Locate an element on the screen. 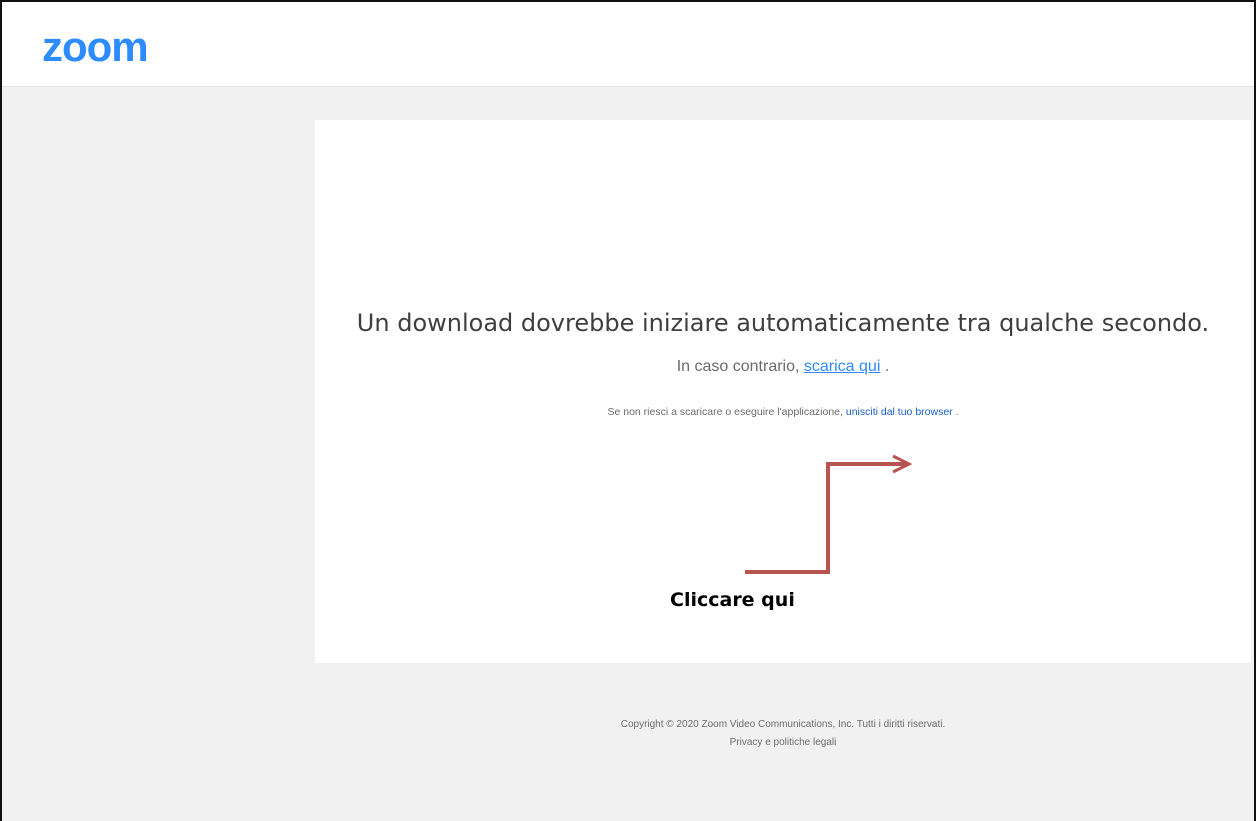 The width and height of the screenshot is (1256, 821). fallback-prefix: In caso contrario, is located at coordinates (740, 366).